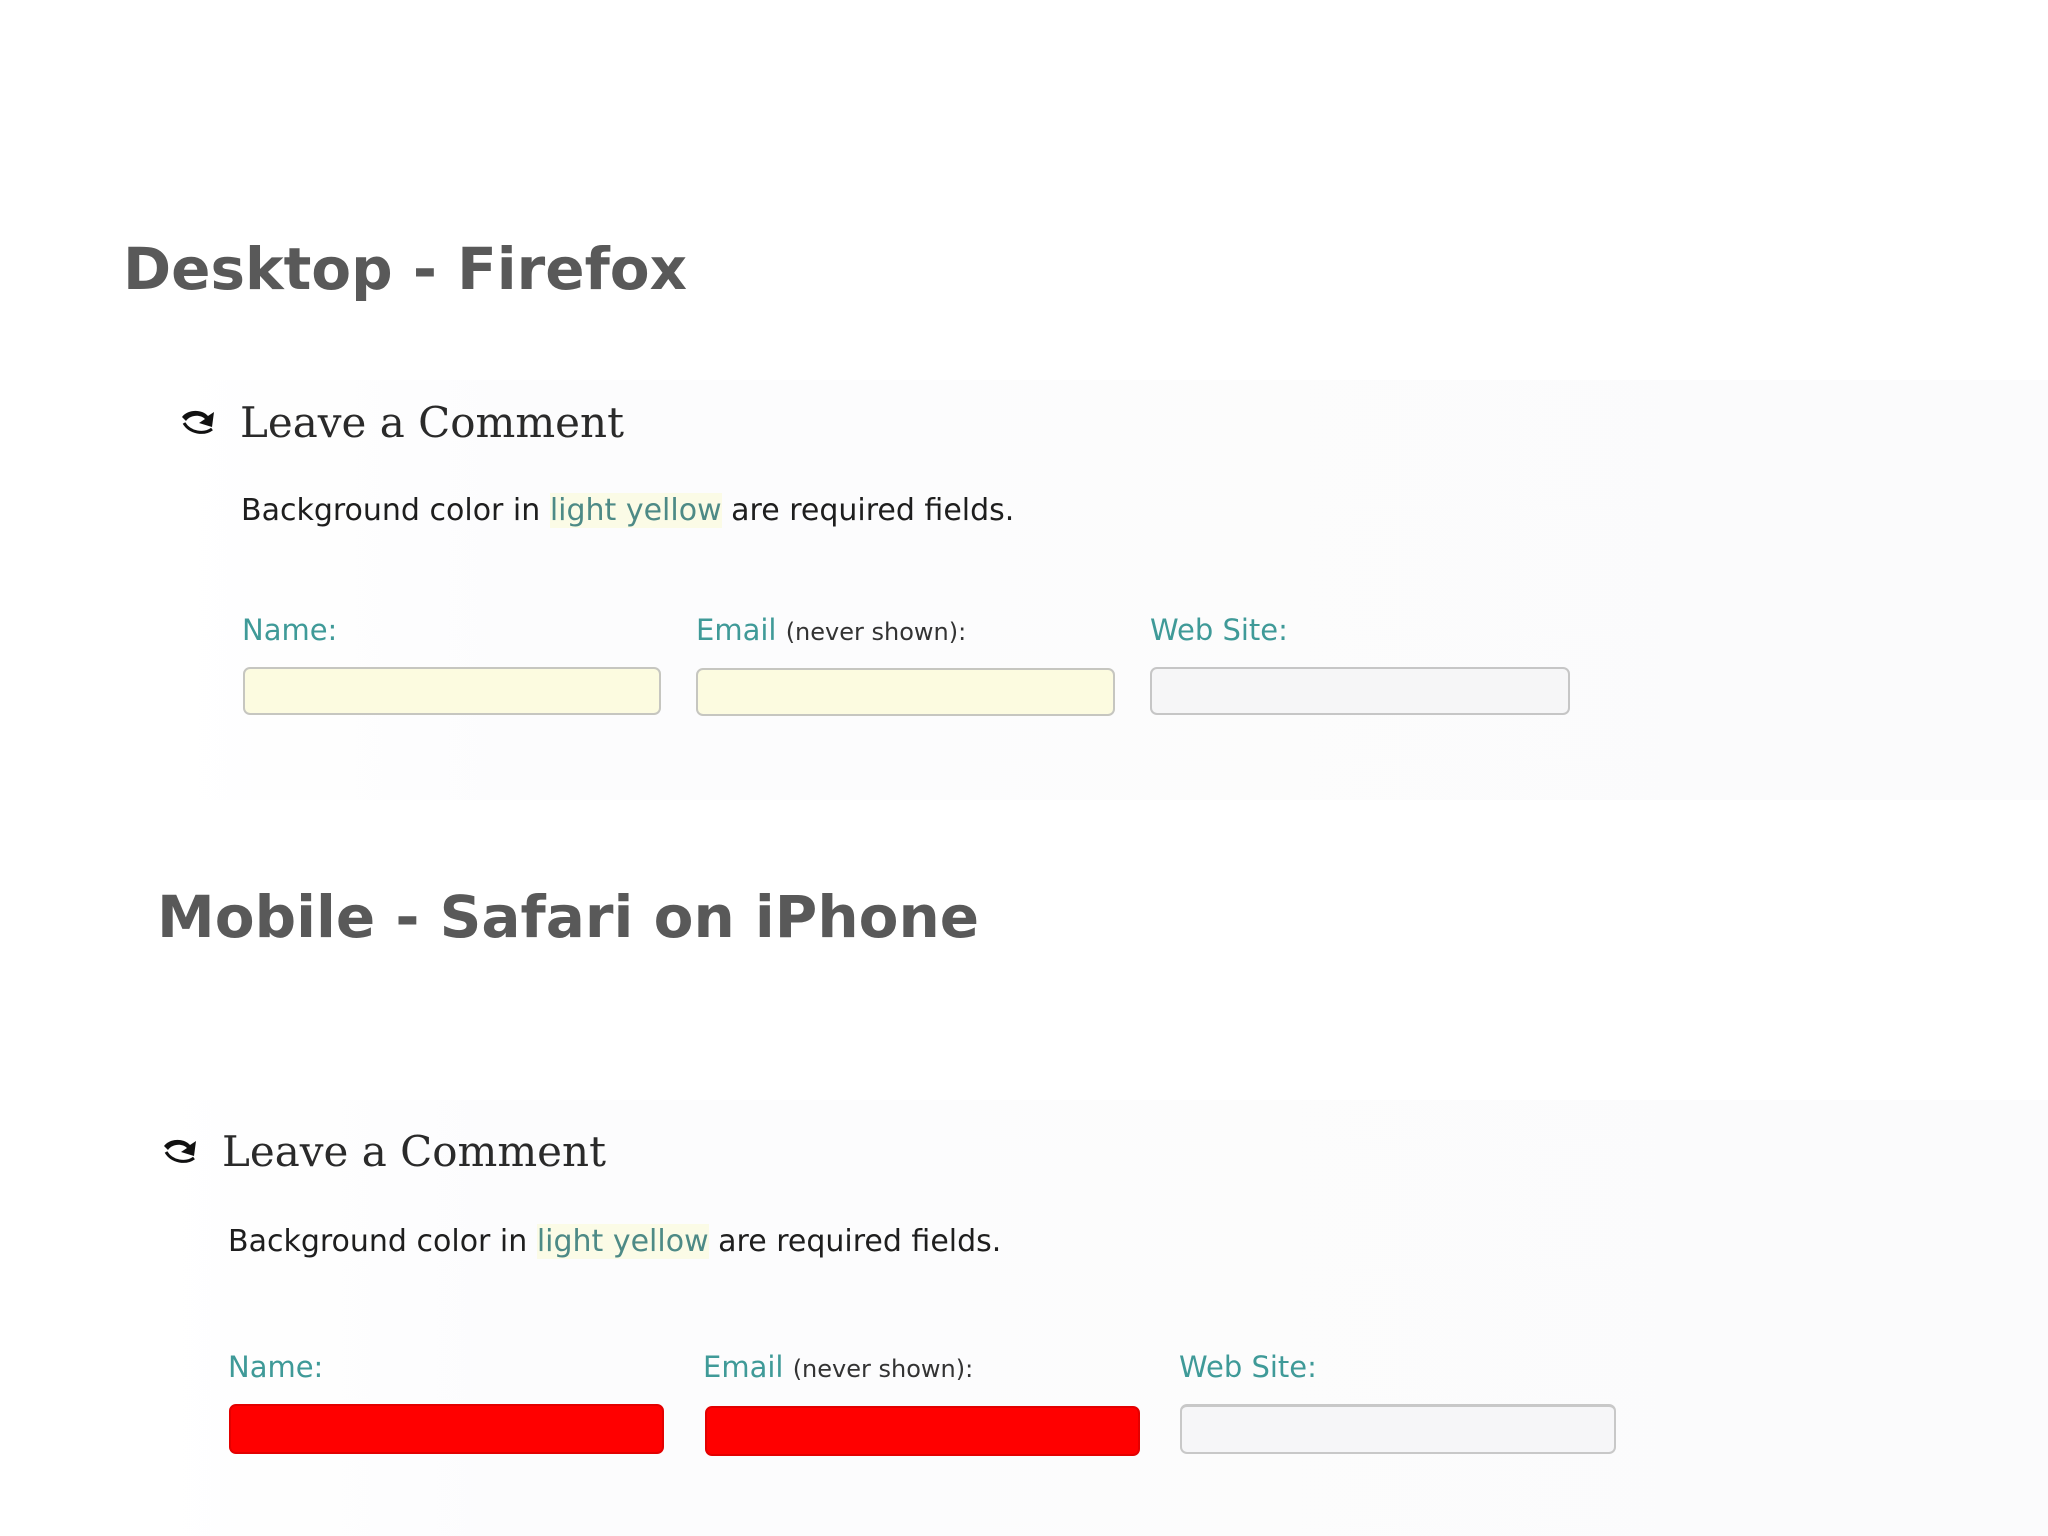  Describe the element at coordinates (568, 917) in the screenshot. I see `mobile-section-title: Mobile - Safari on iPhone` at that location.